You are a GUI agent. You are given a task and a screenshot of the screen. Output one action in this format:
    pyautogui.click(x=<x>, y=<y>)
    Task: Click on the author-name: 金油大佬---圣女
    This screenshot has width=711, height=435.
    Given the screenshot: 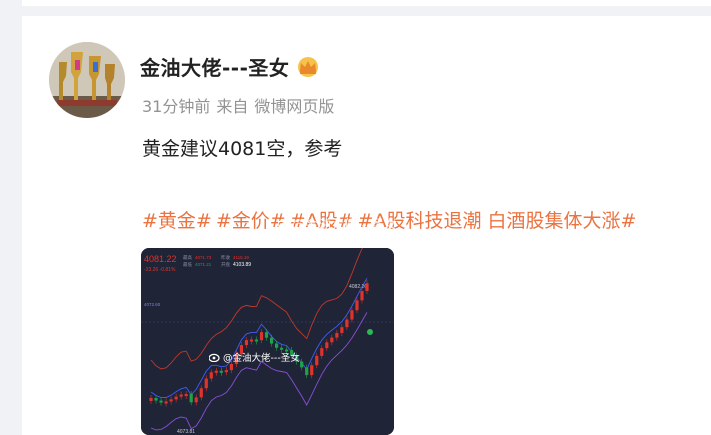 What is the action you would take?
    pyautogui.click(x=214, y=66)
    